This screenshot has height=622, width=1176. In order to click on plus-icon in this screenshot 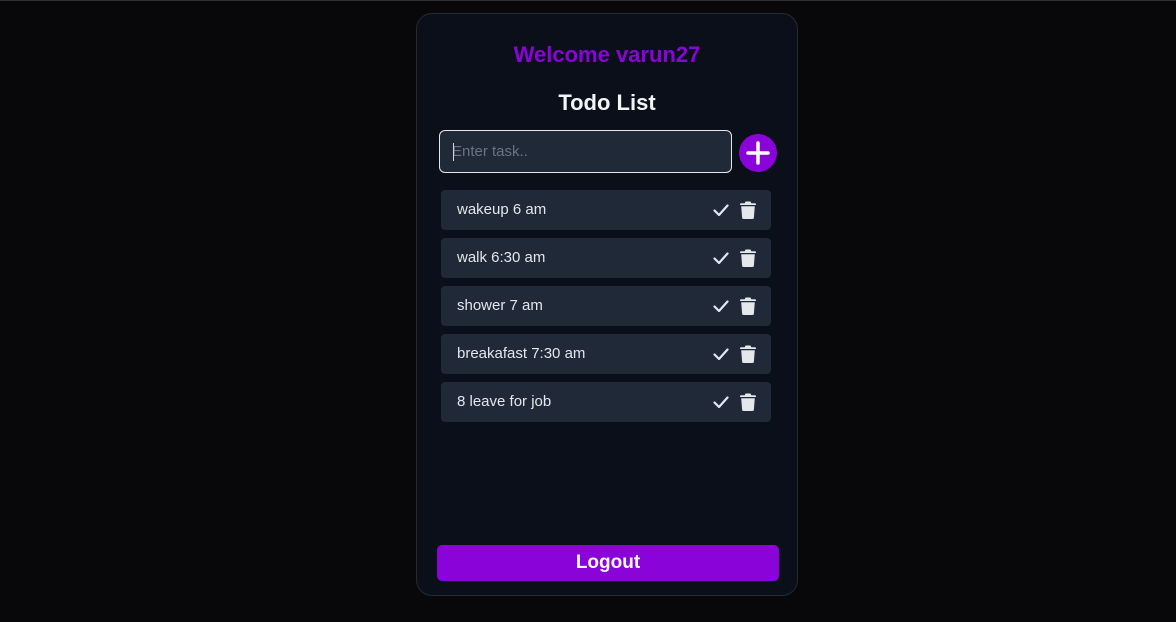, I will do `click(758, 153)`.